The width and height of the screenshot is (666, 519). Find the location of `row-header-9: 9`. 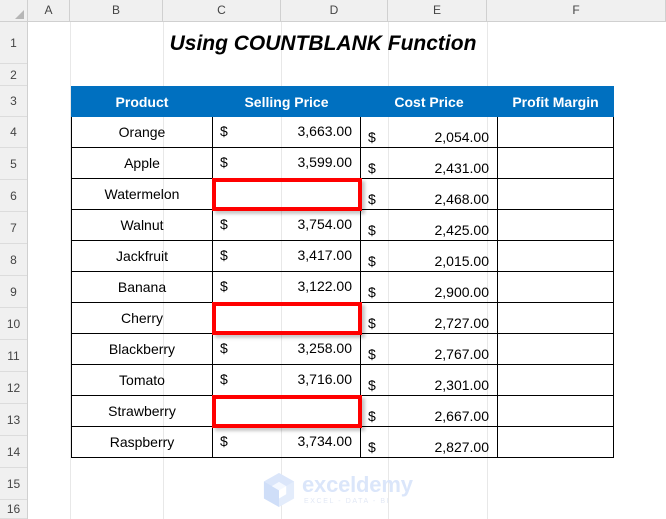

row-header-9: 9 is located at coordinates (13, 292).